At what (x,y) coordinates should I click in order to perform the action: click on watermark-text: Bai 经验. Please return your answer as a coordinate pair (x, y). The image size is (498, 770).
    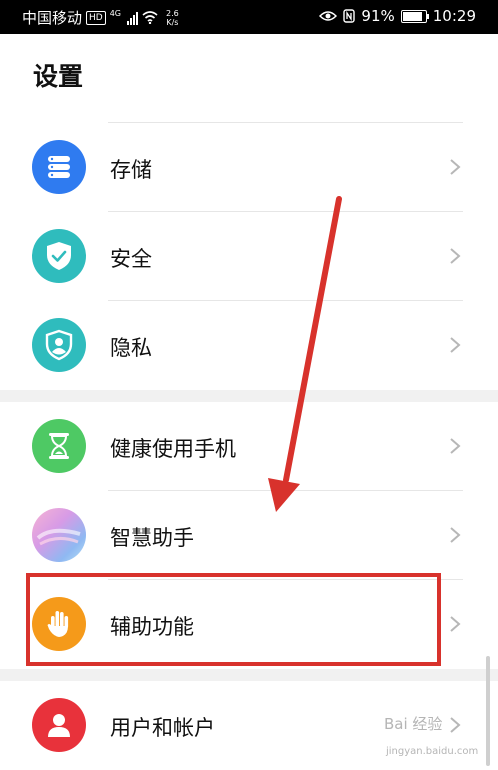
    Looking at the image, I should click on (413, 724).